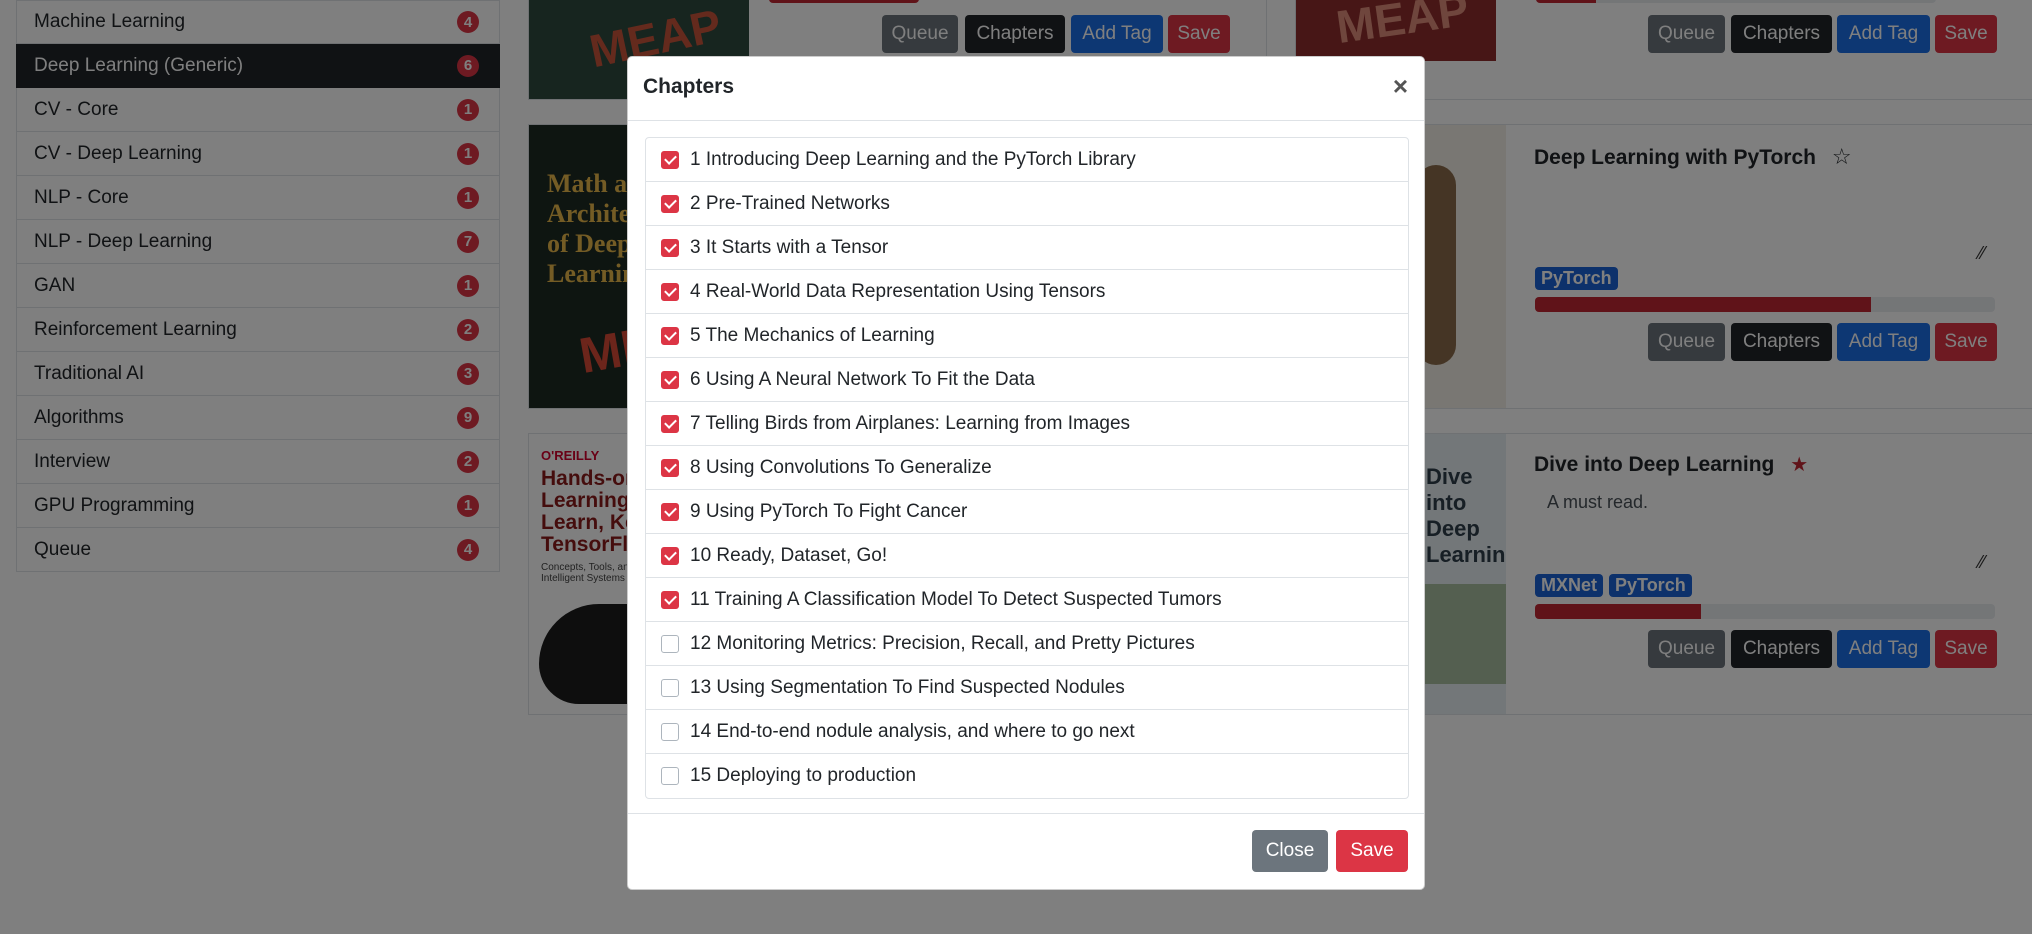 Image resolution: width=2032 pixels, height=934 pixels. I want to click on chapter-item: 2 Pre-Trained Networks, so click(1027, 204).